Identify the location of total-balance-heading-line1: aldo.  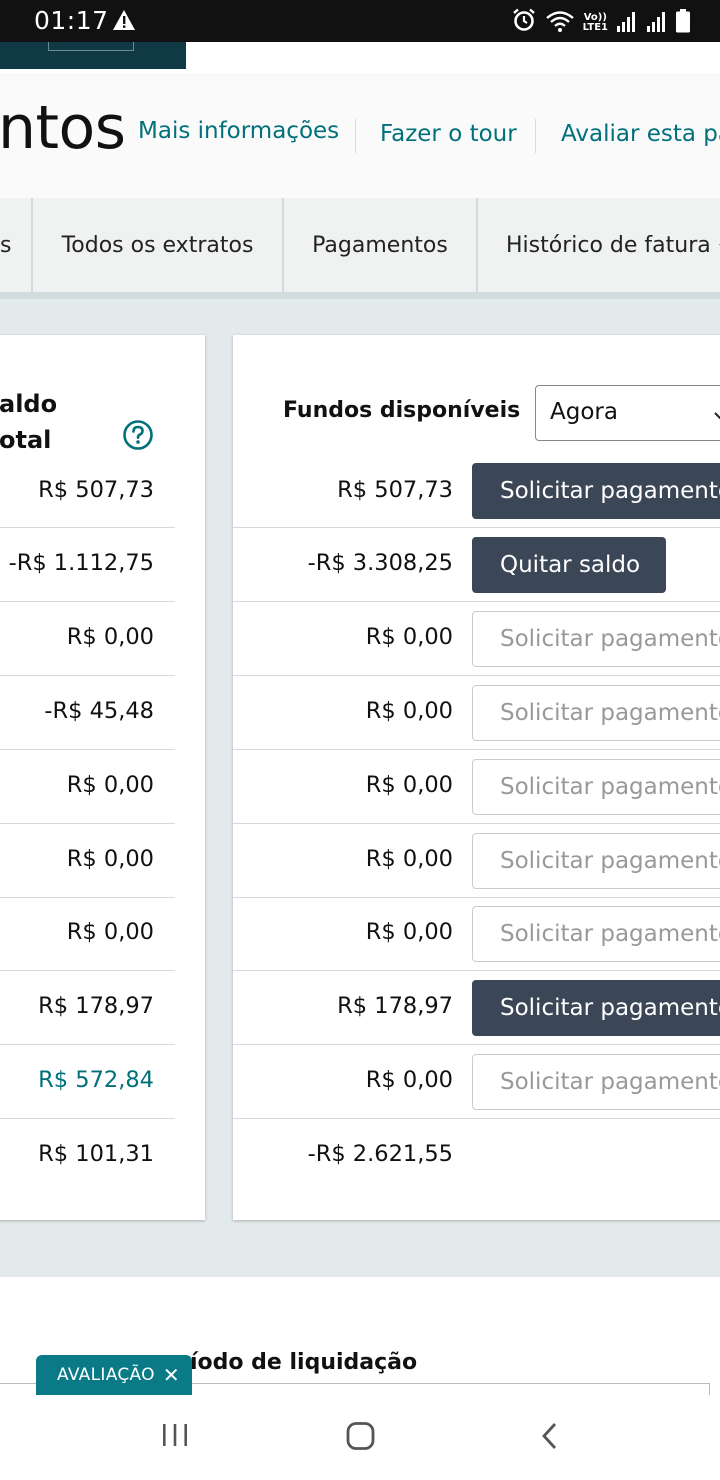
(29, 404).